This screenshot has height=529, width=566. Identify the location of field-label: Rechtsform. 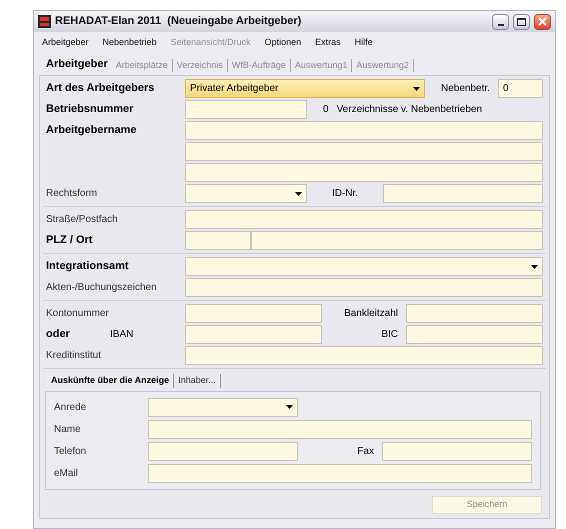
(72, 194).